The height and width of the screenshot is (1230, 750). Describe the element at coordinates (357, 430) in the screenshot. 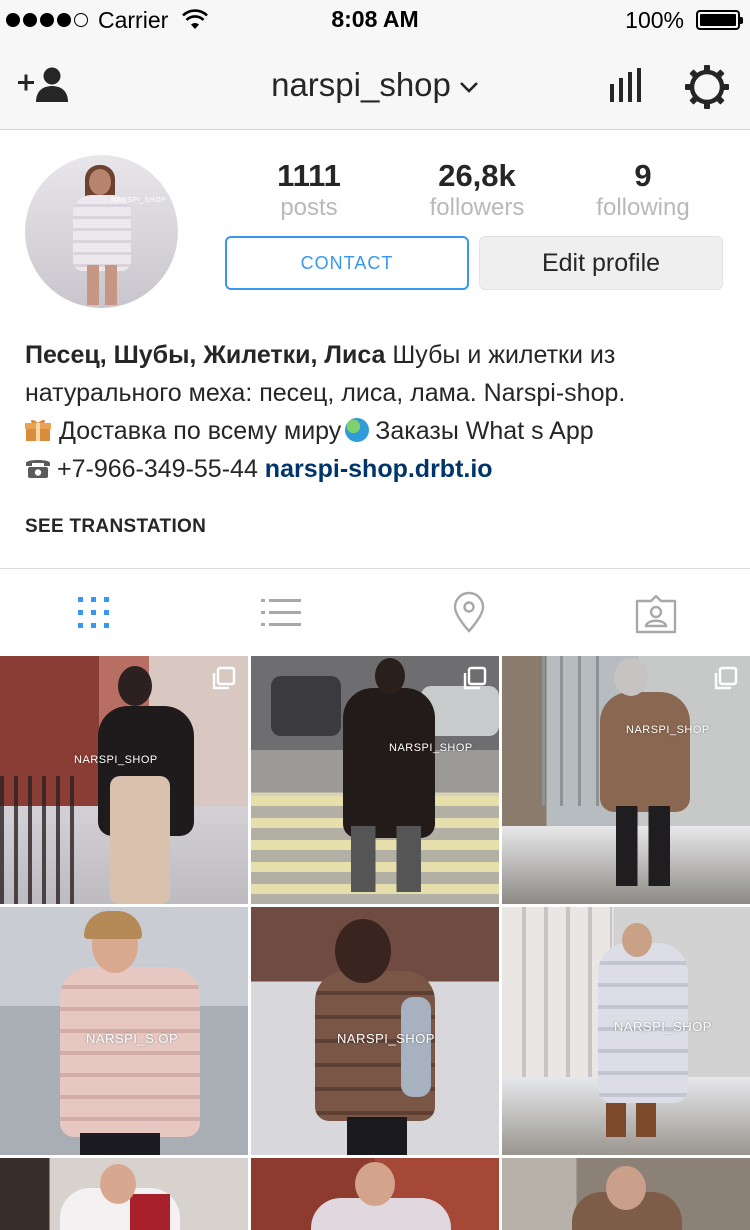

I see `globe-icon` at that location.